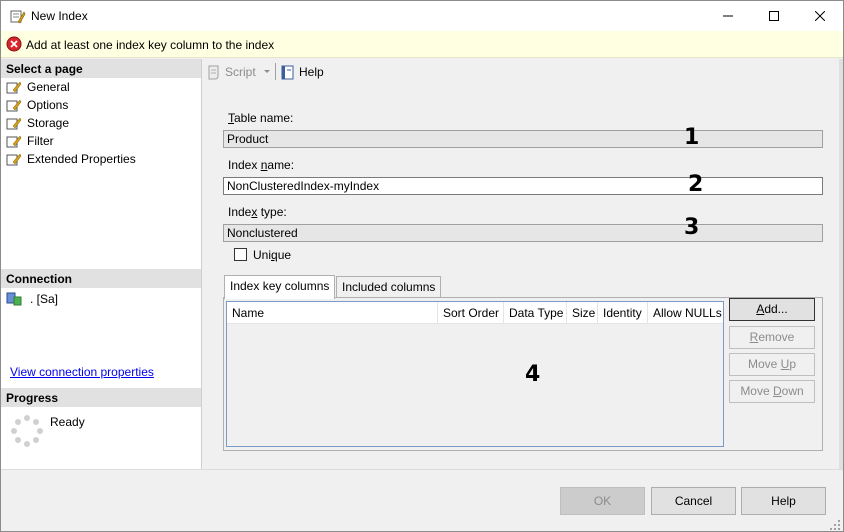 The image size is (844, 532). Describe the element at coordinates (332, 313) in the screenshot. I see `column-header-name: Name` at that location.